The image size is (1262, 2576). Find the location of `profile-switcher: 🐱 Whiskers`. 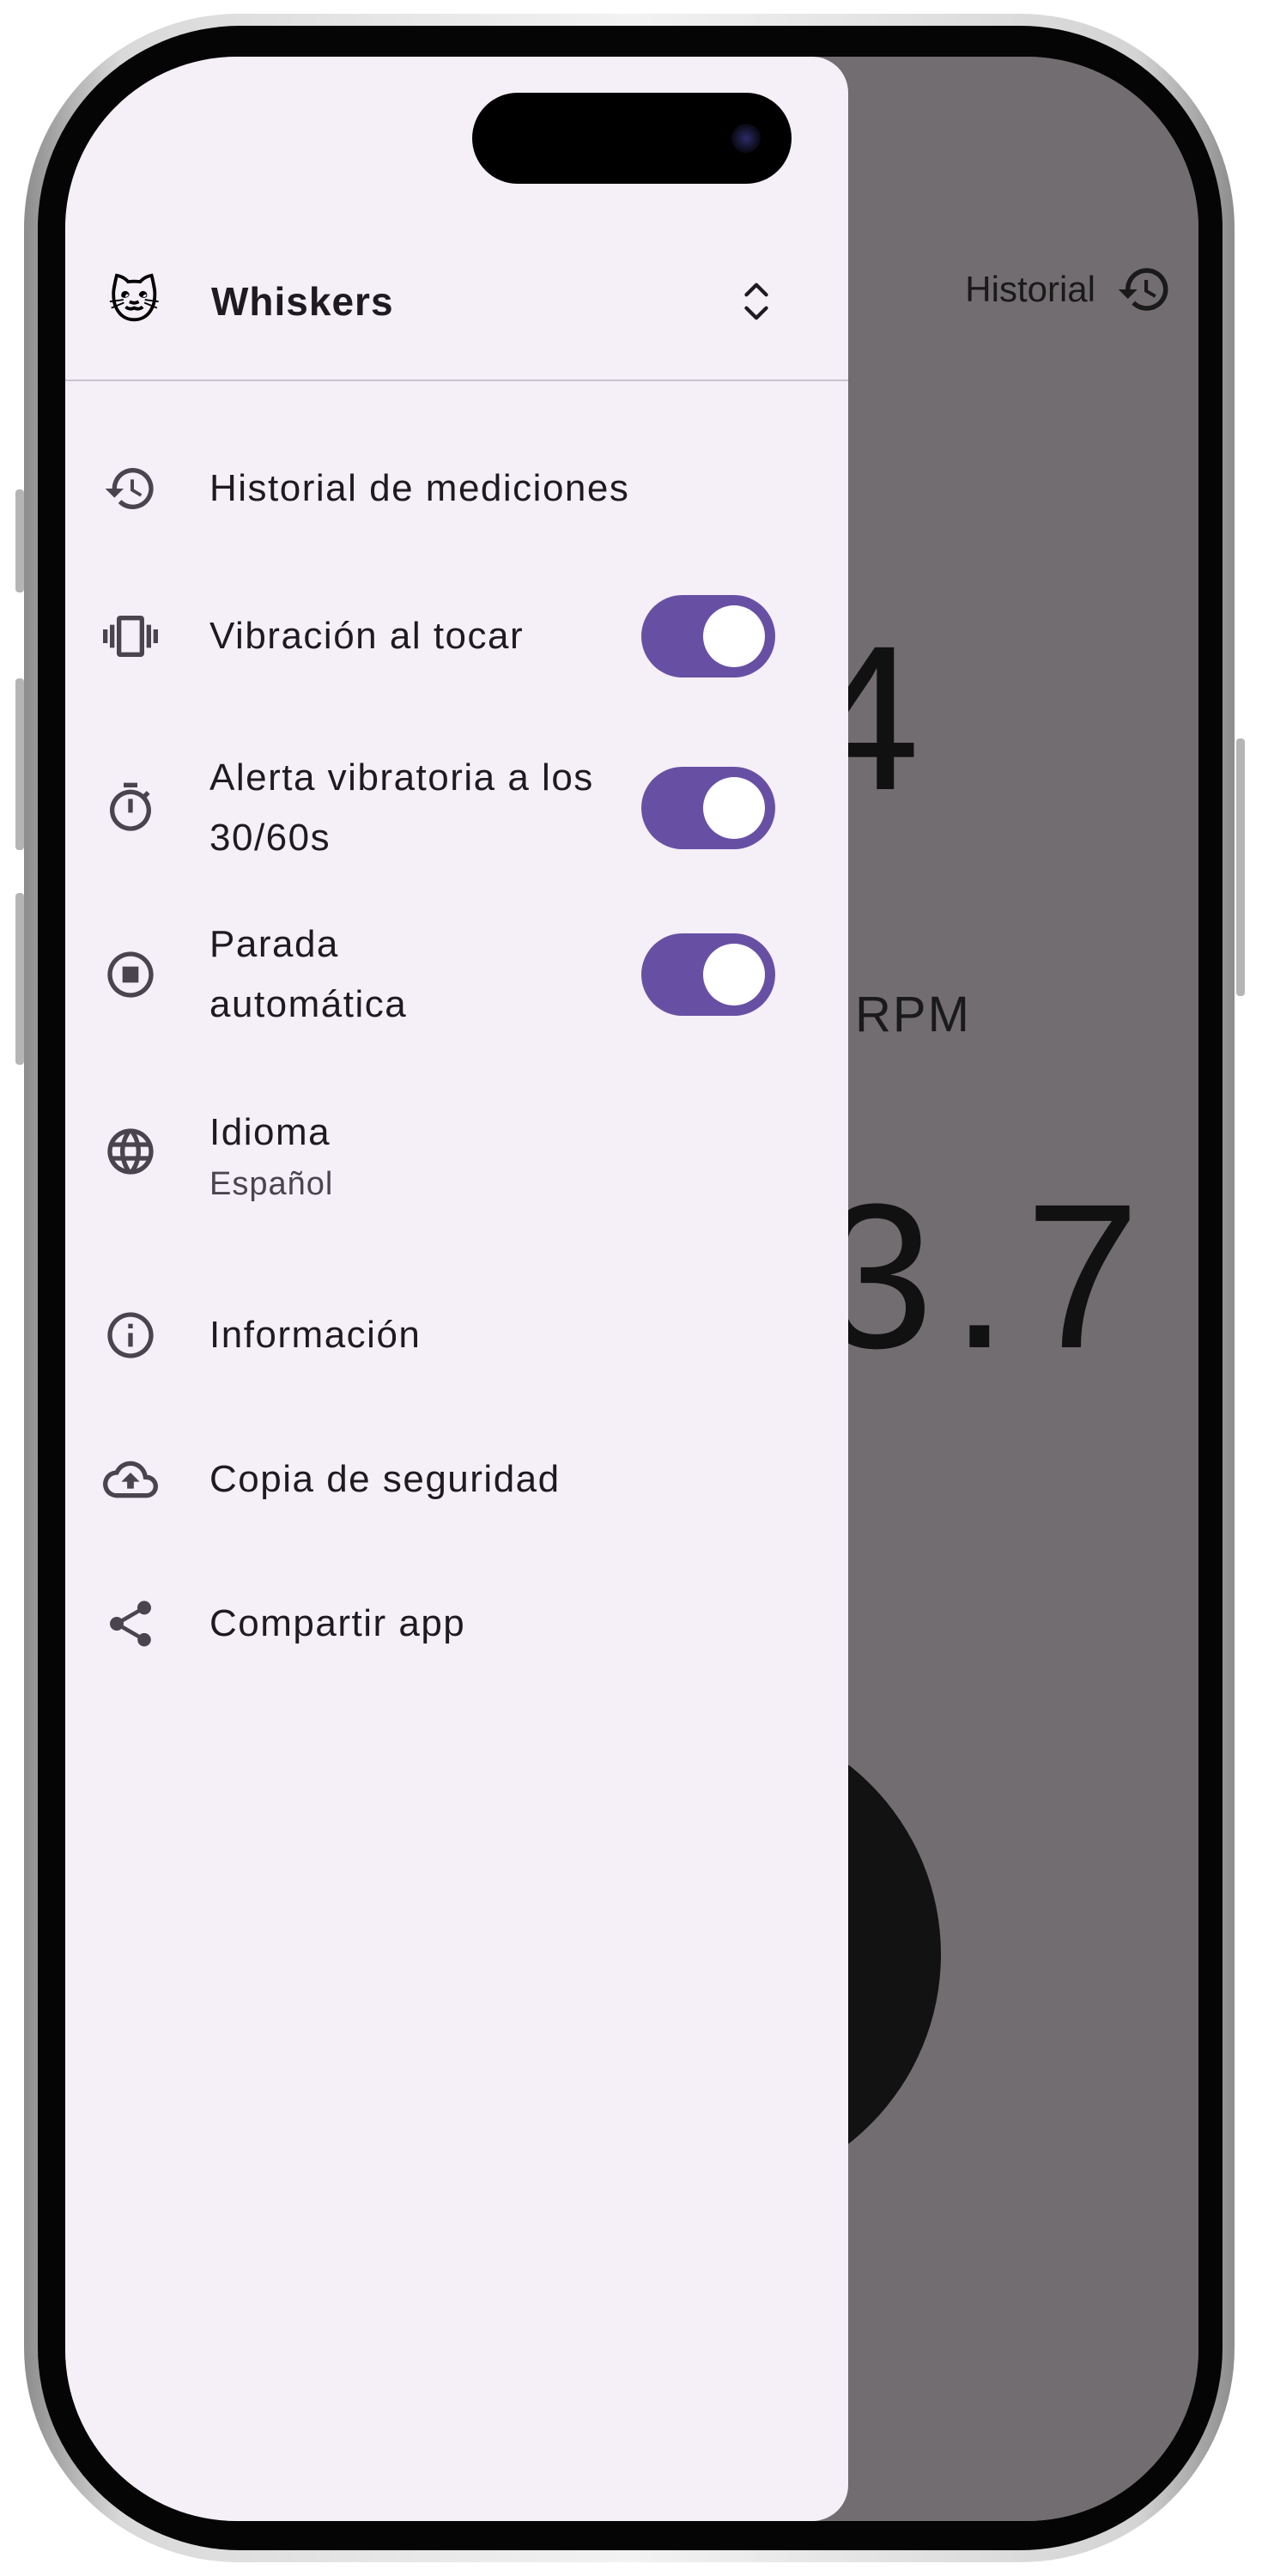

profile-switcher: 🐱 Whiskers is located at coordinates (457, 301).